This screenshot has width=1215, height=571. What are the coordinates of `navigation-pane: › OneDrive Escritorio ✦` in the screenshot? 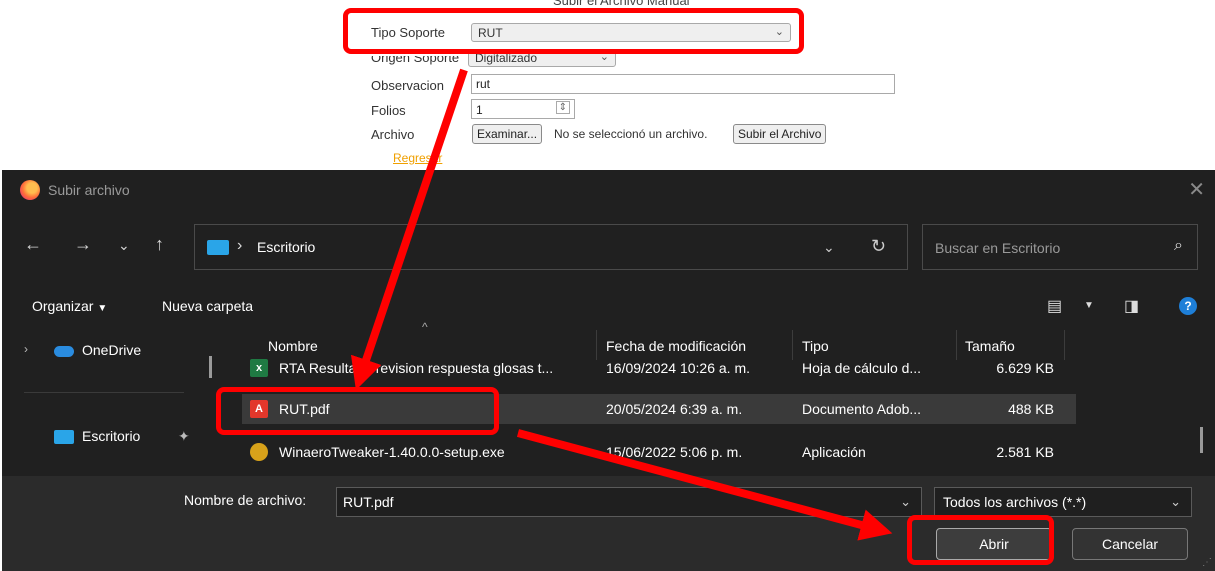 It's located at (109, 400).